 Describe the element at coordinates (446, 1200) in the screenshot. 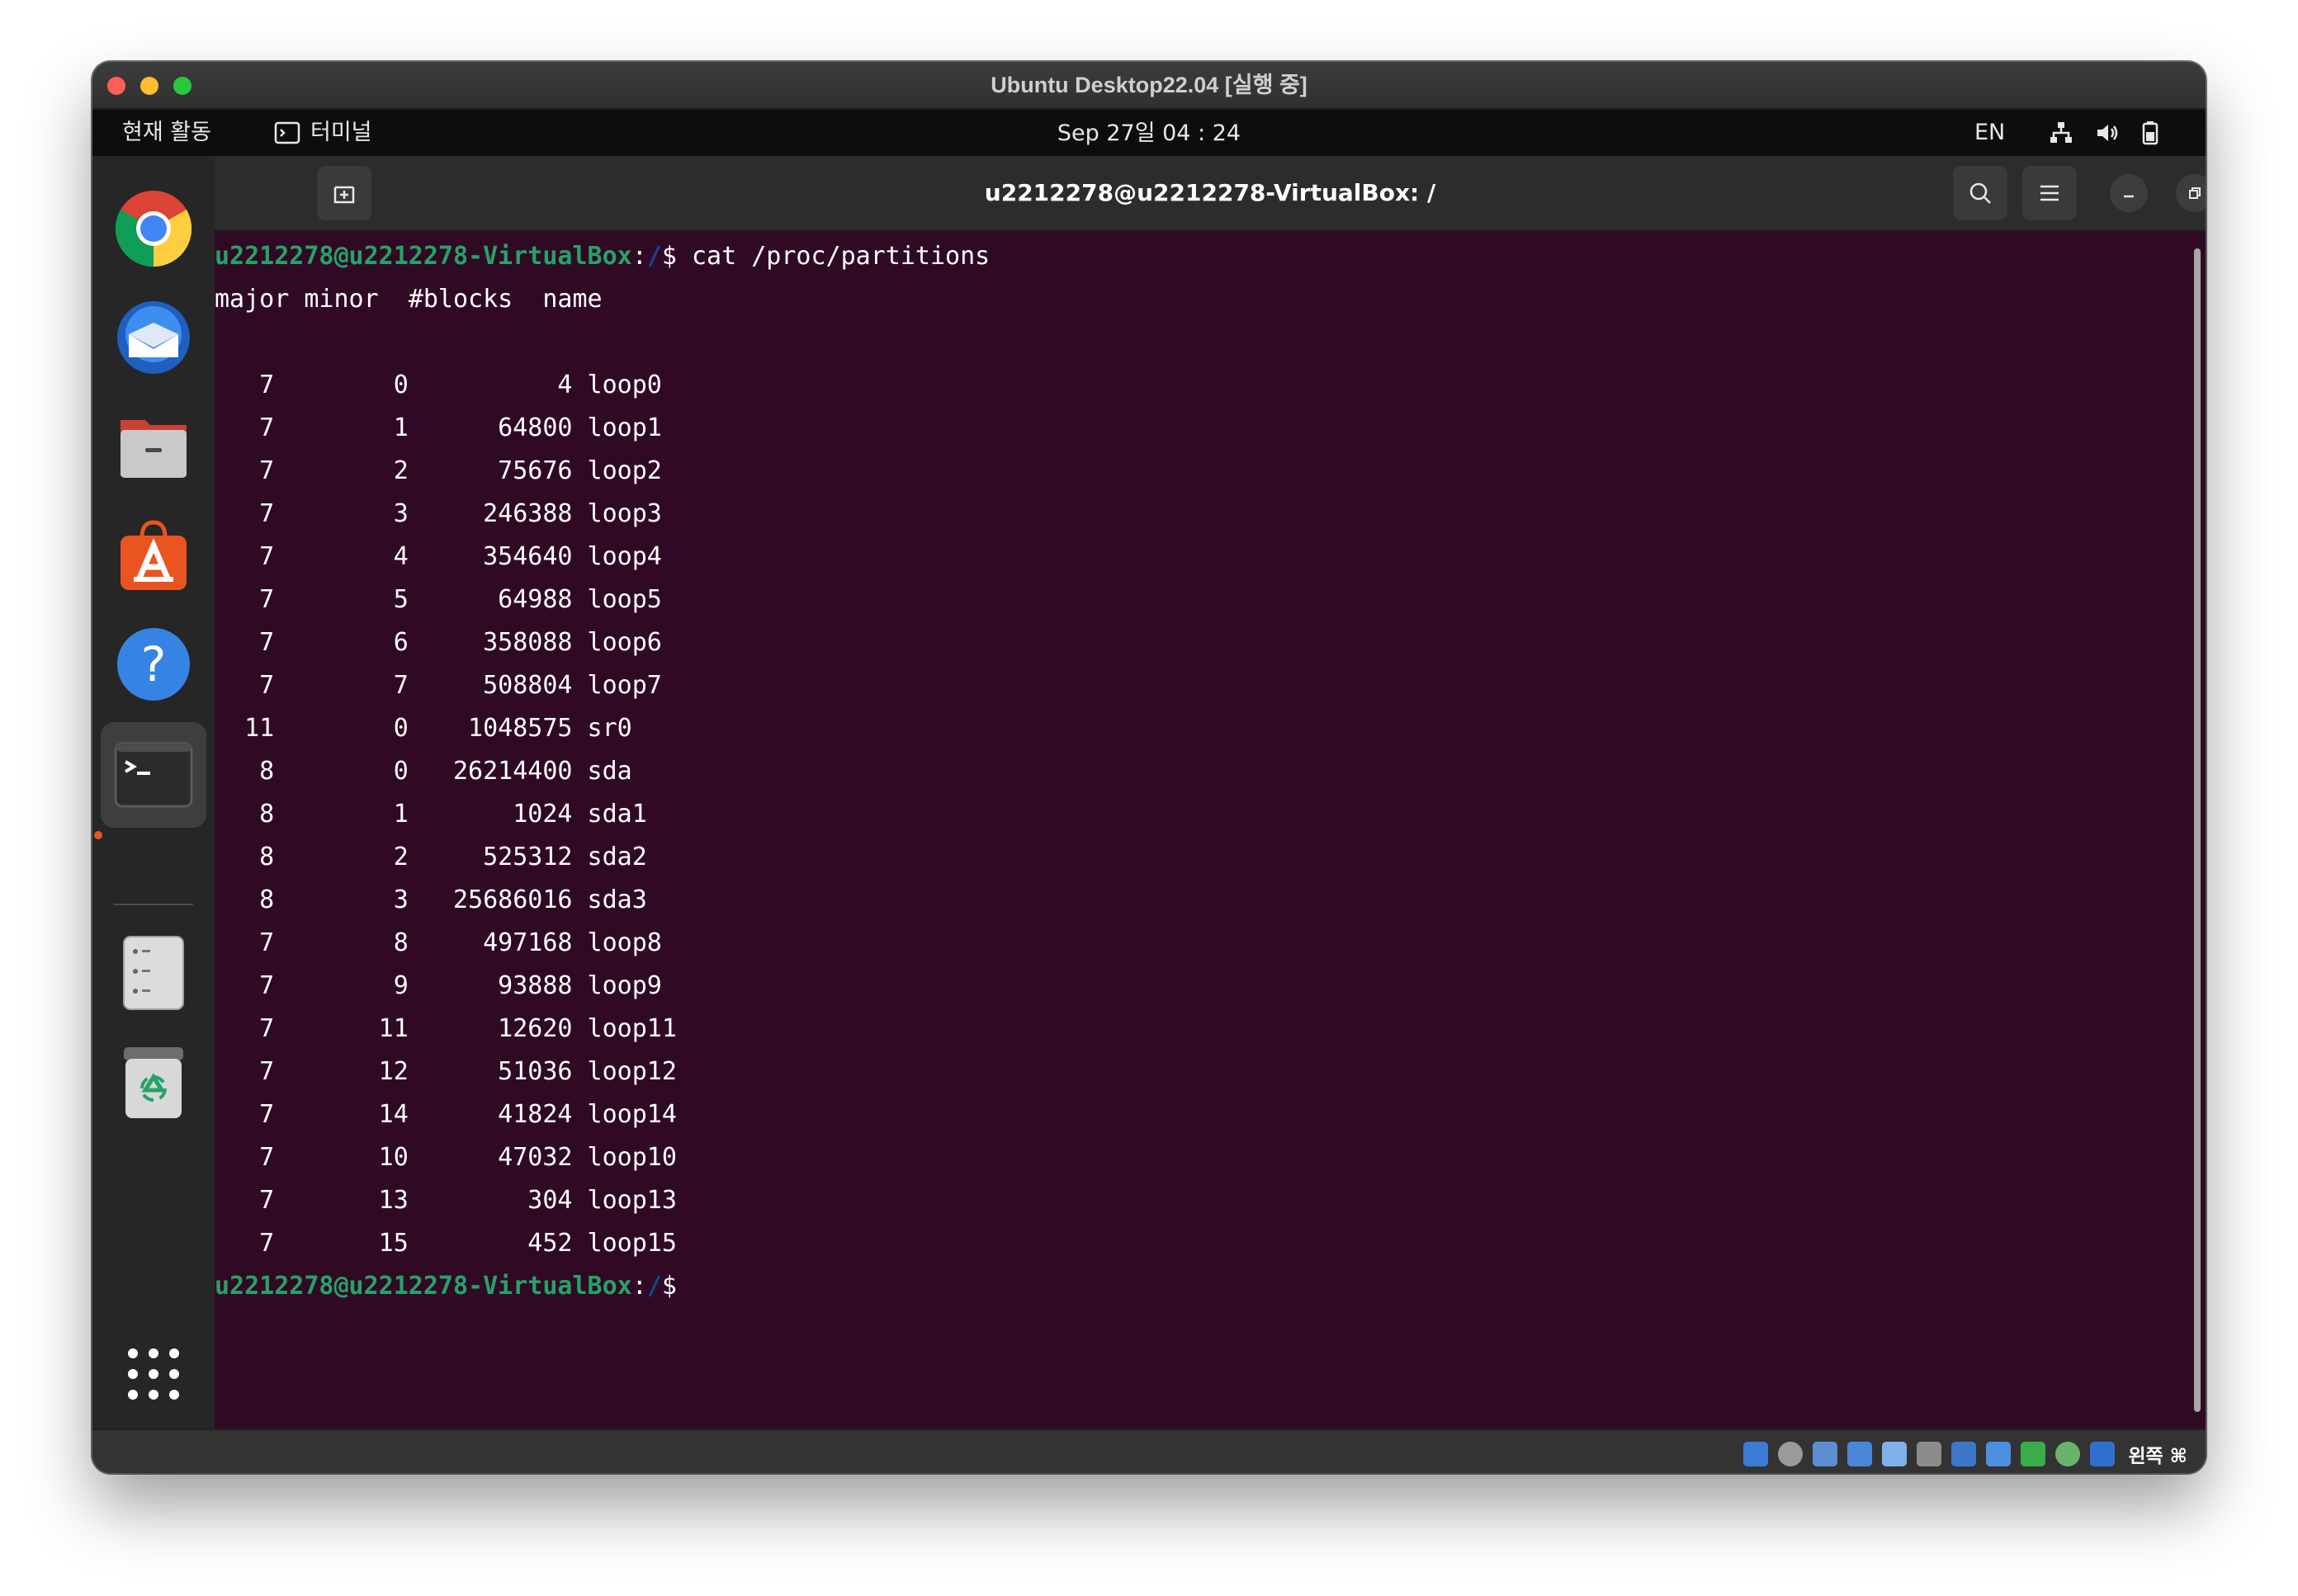

I see `partition-row: 7 13 304 loop13` at that location.